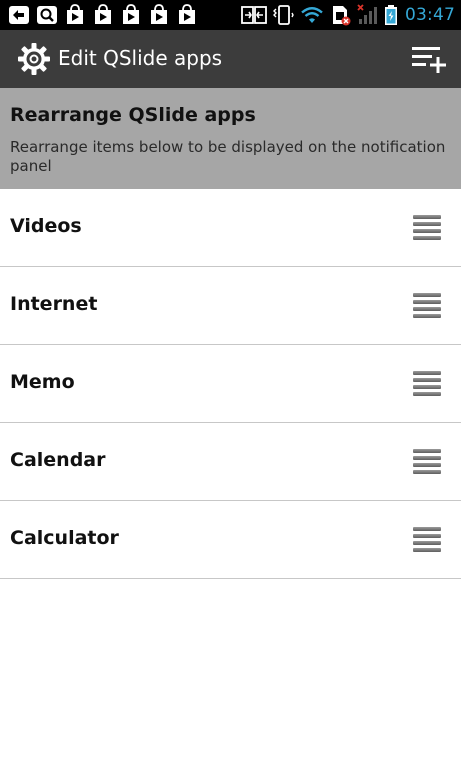  What do you see at coordinates (133, 115) in the screenshot?
I see `section-title: Rearrange QSlide apps` at bounding box center [133, 115].